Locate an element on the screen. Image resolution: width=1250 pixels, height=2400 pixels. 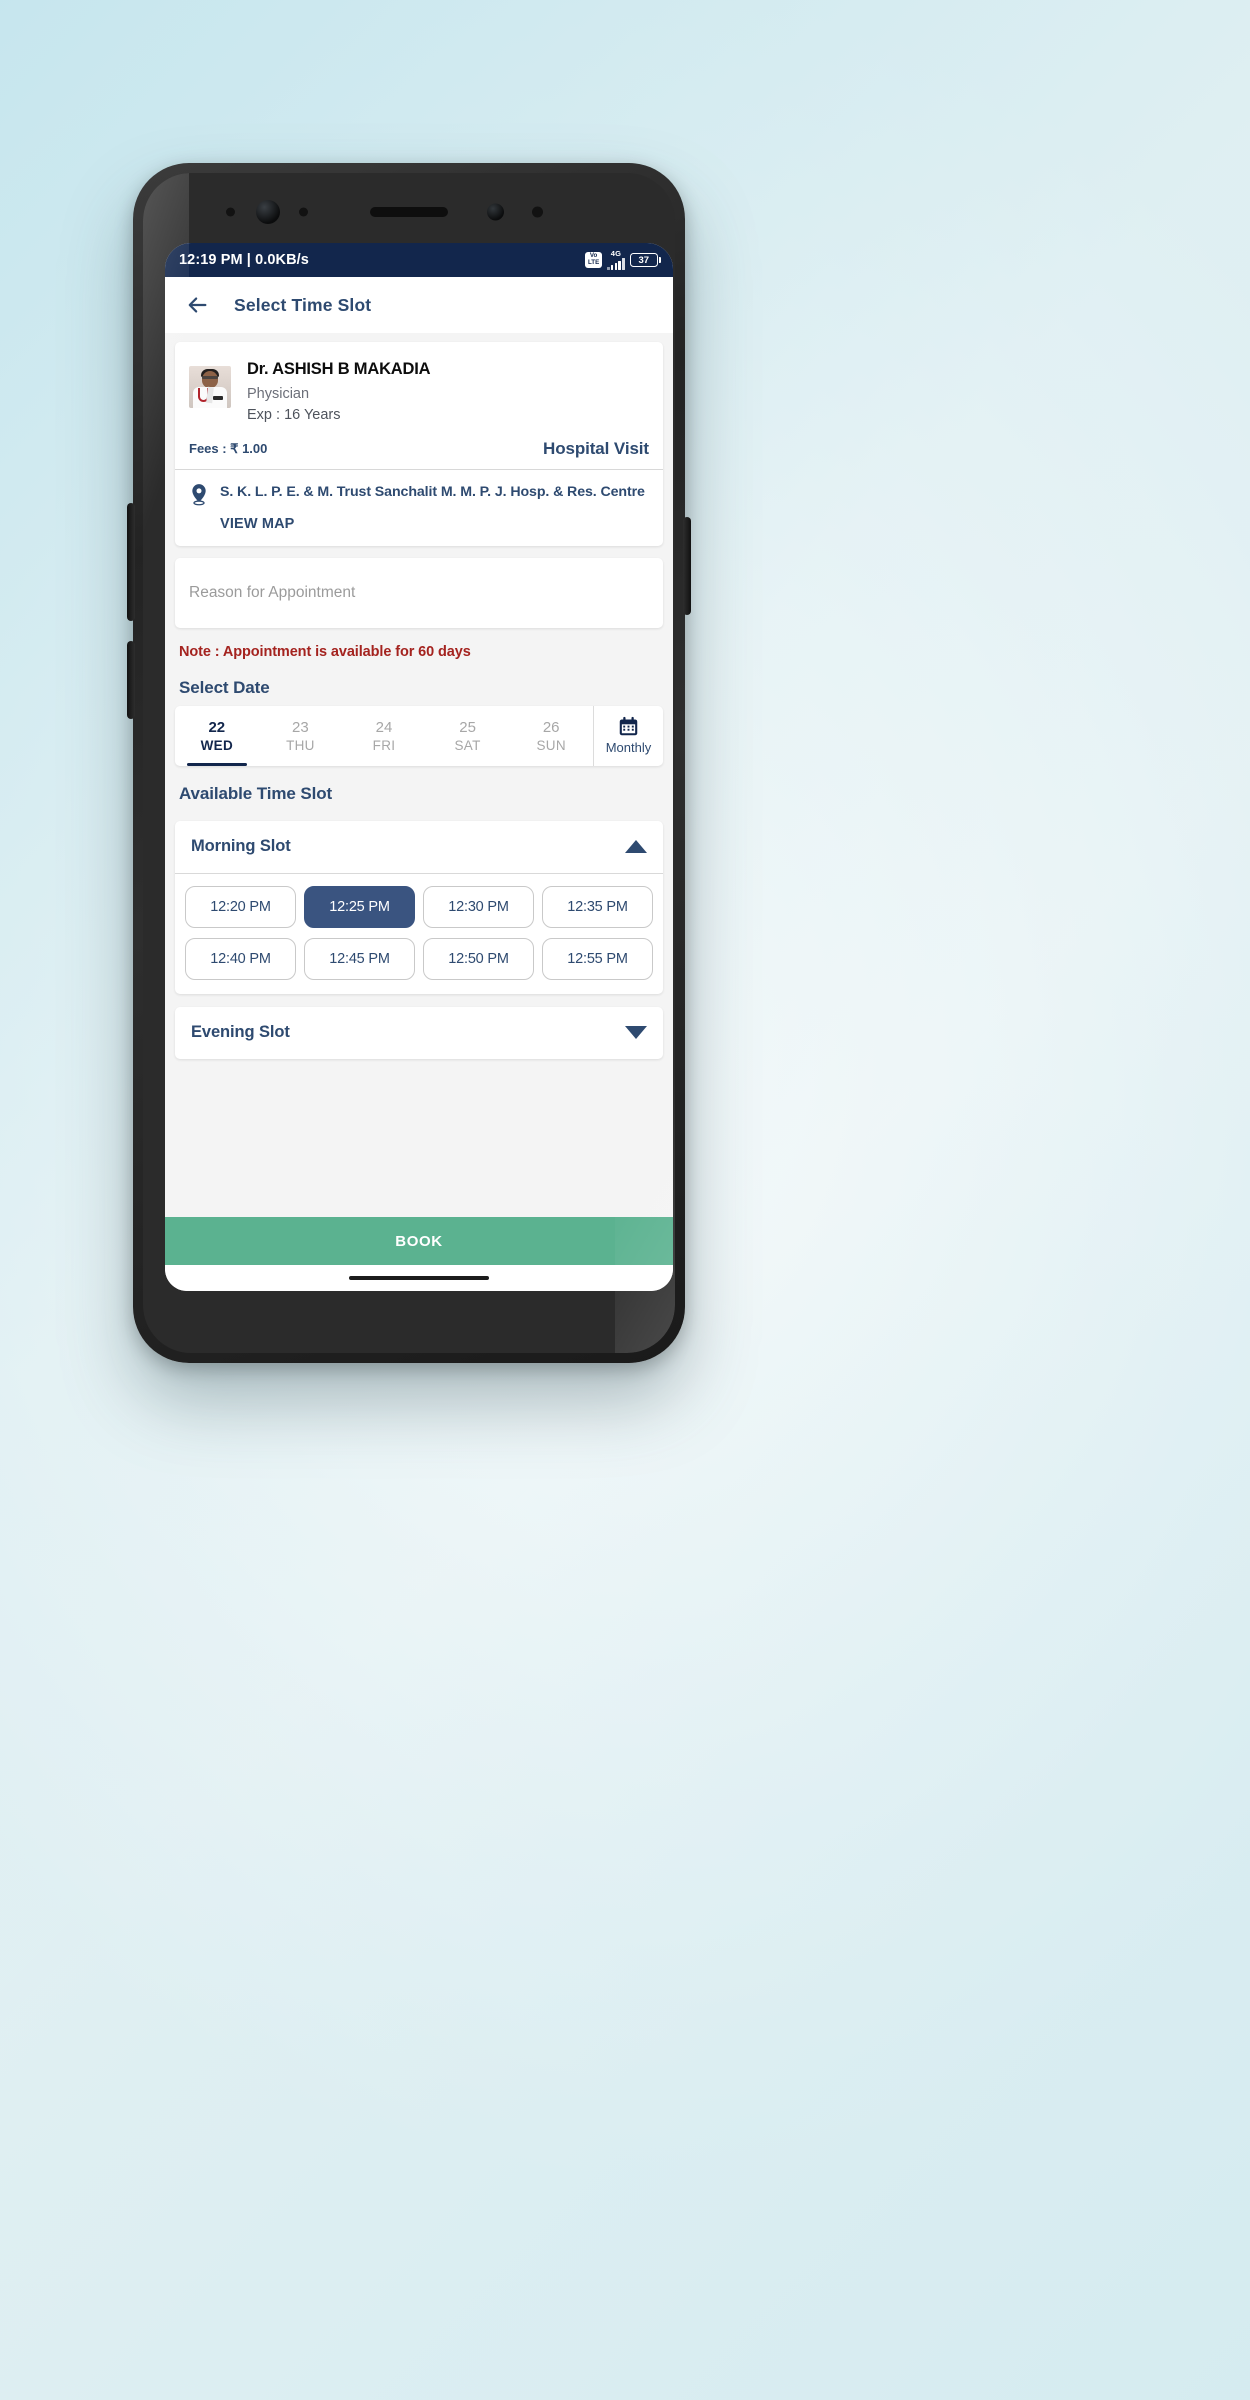
date-cell-4: 26 SUN is located at coordinates (551, 736).